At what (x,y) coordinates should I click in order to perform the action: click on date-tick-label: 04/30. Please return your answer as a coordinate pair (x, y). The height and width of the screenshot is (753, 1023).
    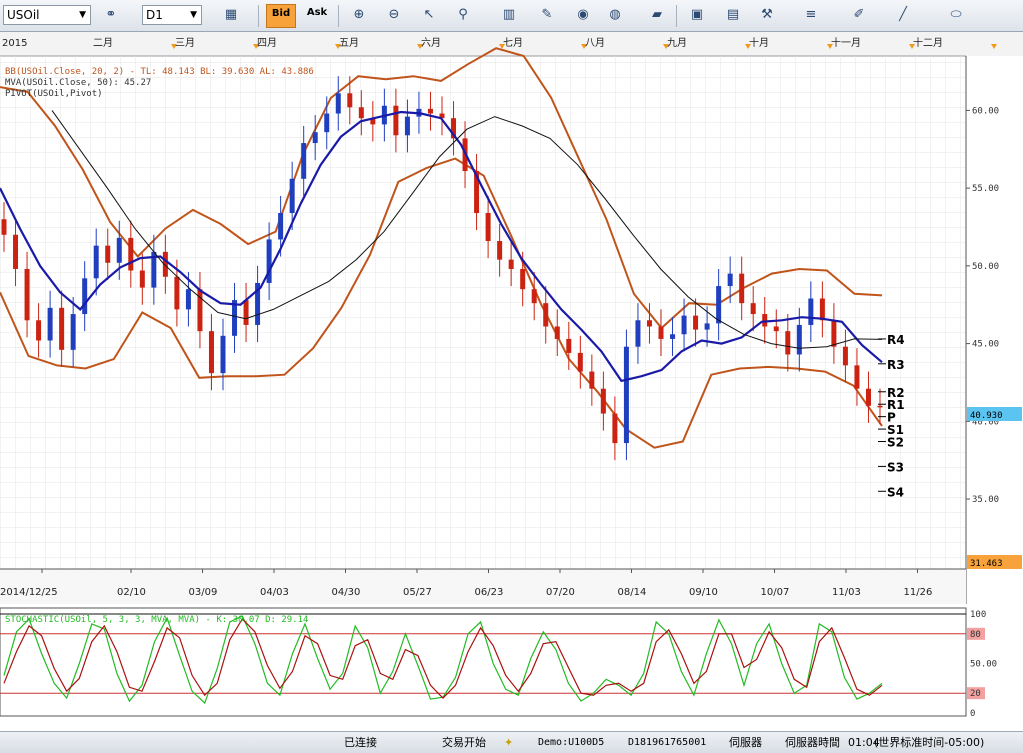
    Looking at the image, I should click on (346, 592).